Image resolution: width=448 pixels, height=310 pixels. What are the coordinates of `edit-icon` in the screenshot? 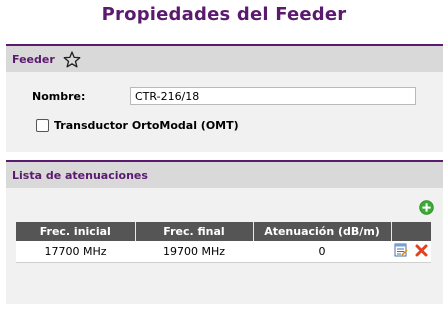 It's located at (401, 251).